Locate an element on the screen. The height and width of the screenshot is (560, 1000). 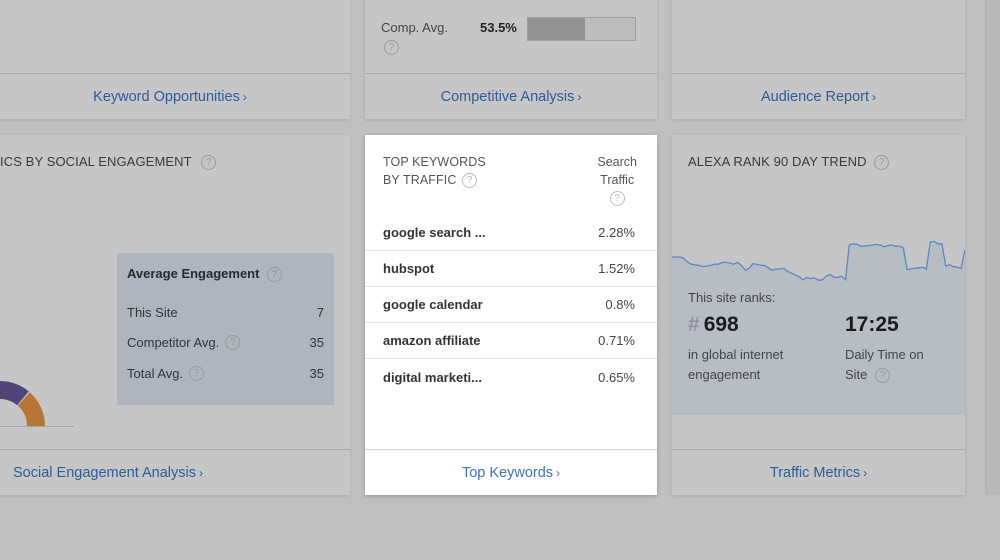
avg-label-text: This Site is located at coordinates (152, 312).